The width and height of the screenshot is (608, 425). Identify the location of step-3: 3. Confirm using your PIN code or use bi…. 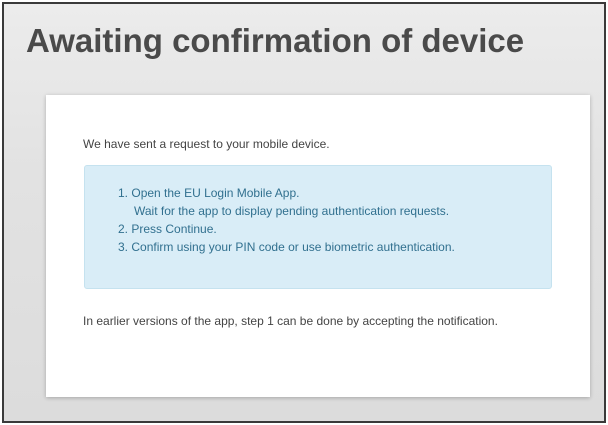
(286, 247).